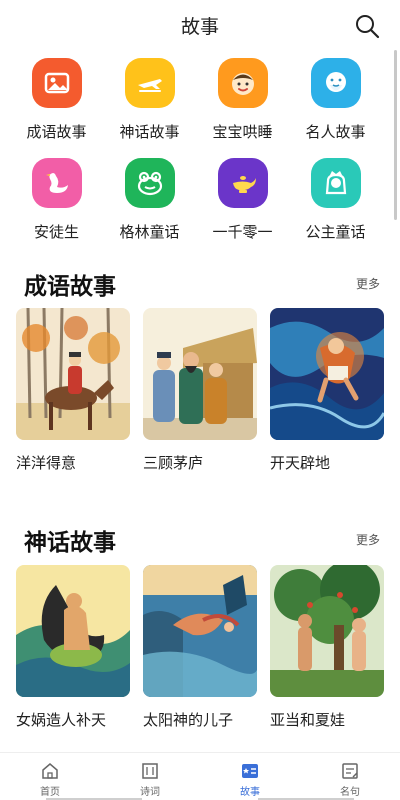 Image resolution: width=400 pixels, height=800 pixels. Describe the element at coordinates (150, 771) in the screenshot. I see `scroll-icon` at that location.